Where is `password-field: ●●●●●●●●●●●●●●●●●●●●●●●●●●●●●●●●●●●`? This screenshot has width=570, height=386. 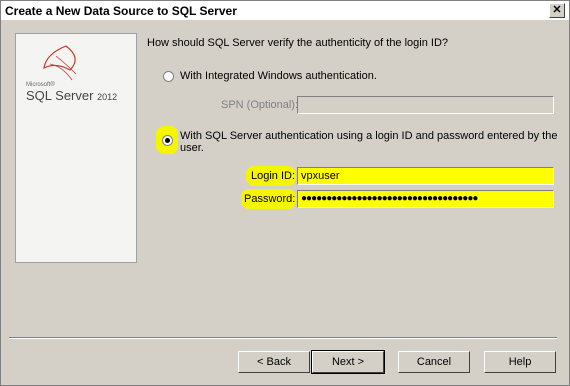 password-field: ●●●●●●●●●●●●●●●●●●●●●●●●●●●●●●●●●●● is located at coordinates (425, 199).